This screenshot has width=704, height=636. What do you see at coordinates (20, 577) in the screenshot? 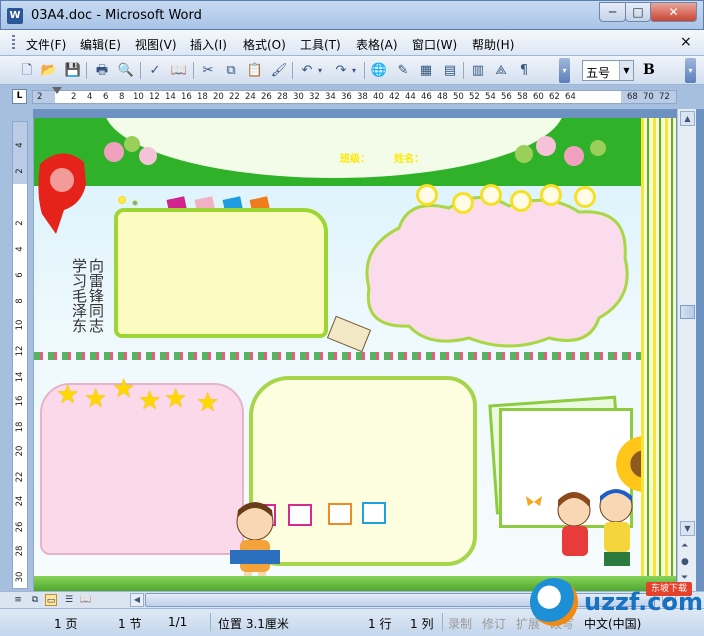
I see `vruler-mark: 30` at bounding box center [20, 577].